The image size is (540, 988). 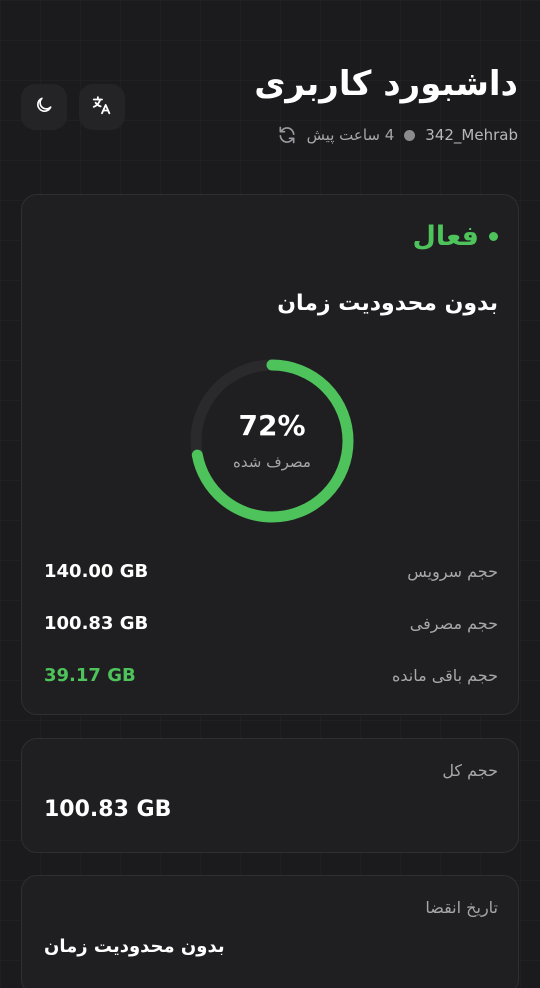 What do you see at coordinates (96, 571) in the screenshot?
I see `stat-value: 140.00 GB` at bounding box center [96, 571].